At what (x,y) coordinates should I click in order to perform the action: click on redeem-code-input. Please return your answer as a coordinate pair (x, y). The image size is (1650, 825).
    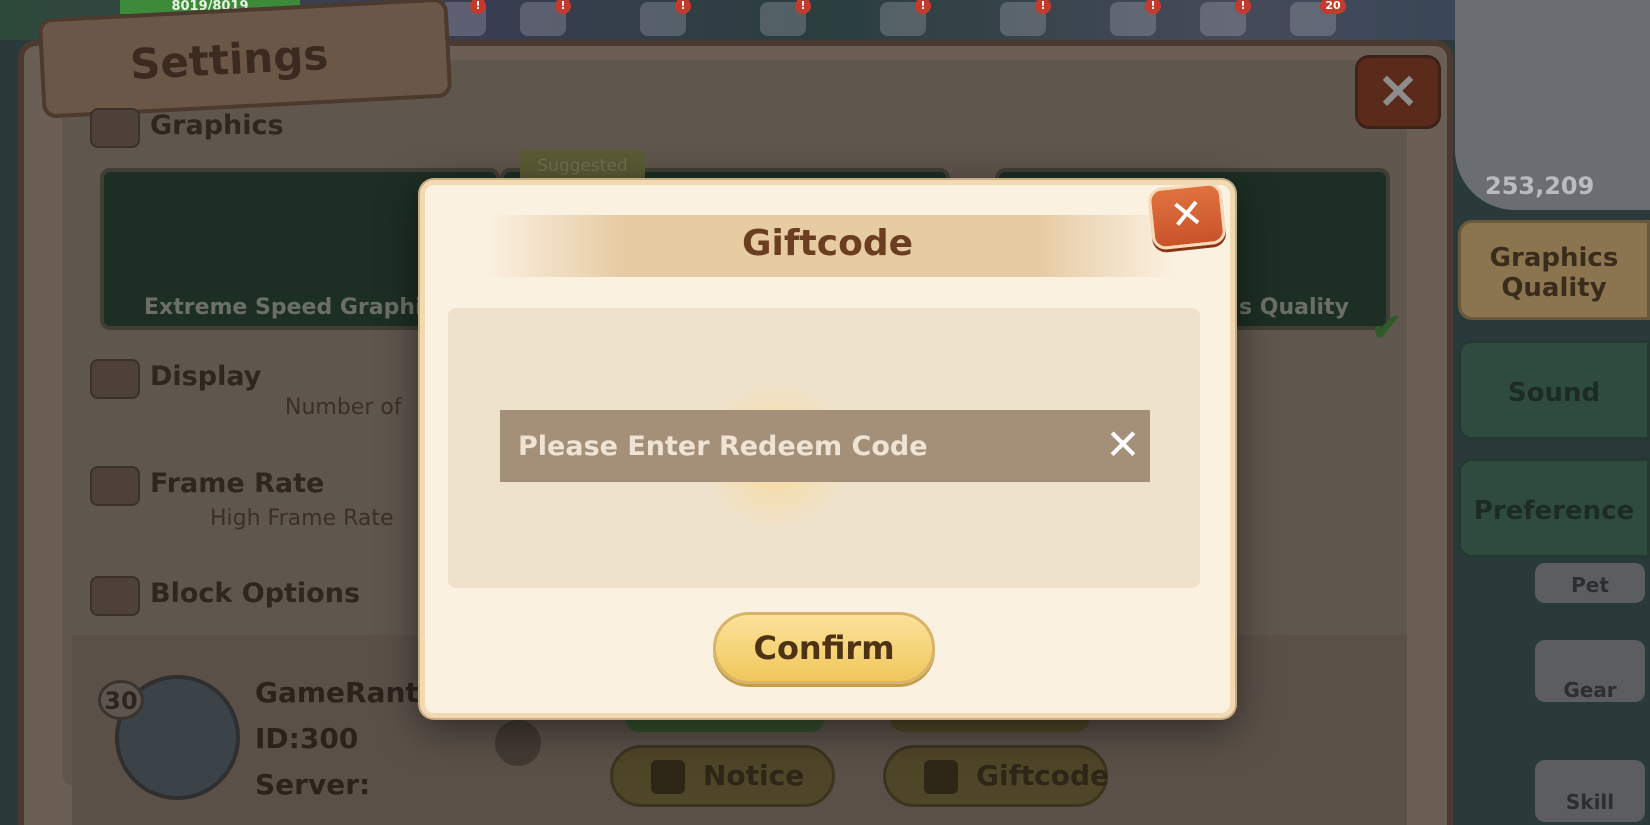
    Looking at the image, I should click on (825, 446).